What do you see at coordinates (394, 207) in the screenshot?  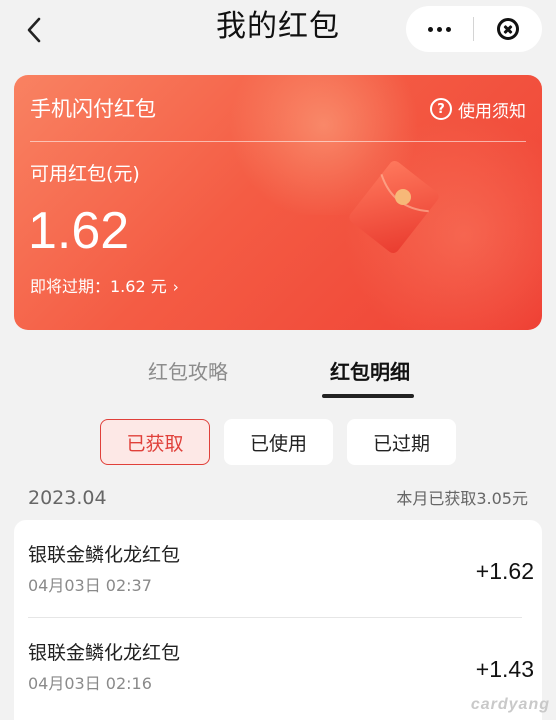 I see `red-envelope-icon` at bounding box center [394, 207].